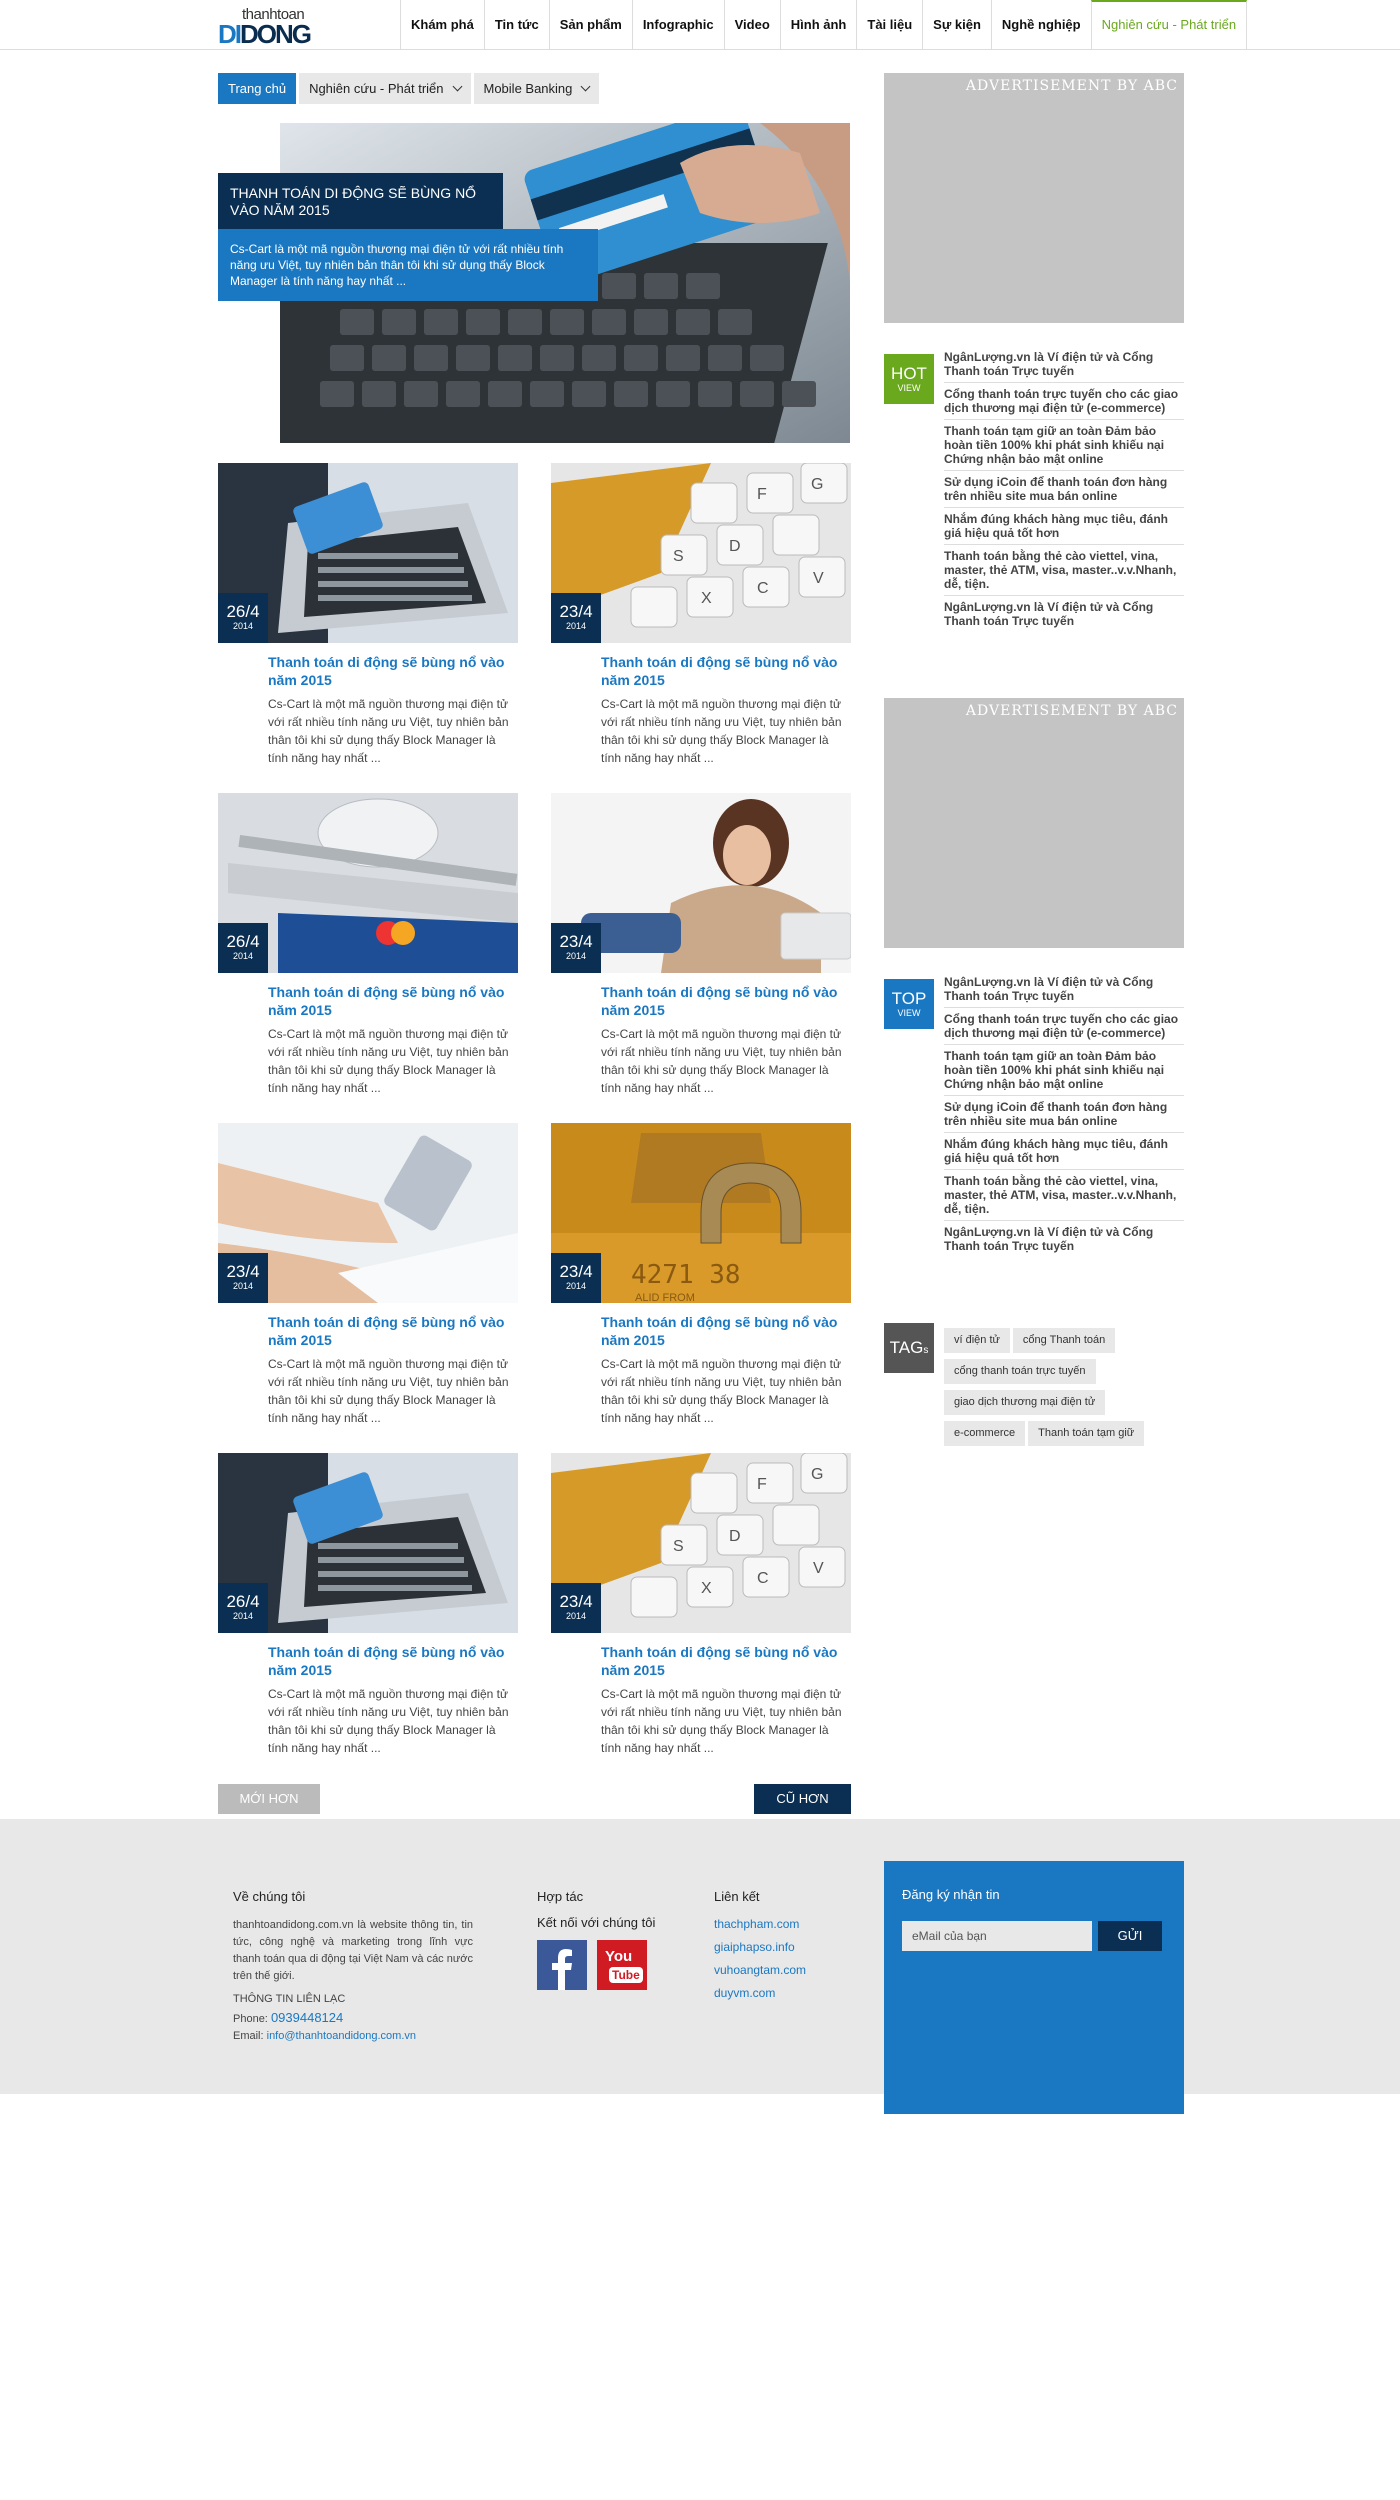 This screenshot has width=1400, height=2500. What do you see at coordinates (686, 1275) in the screenshot?
I see `svg-text: 4271 38` at bounding box center [686, 1275].